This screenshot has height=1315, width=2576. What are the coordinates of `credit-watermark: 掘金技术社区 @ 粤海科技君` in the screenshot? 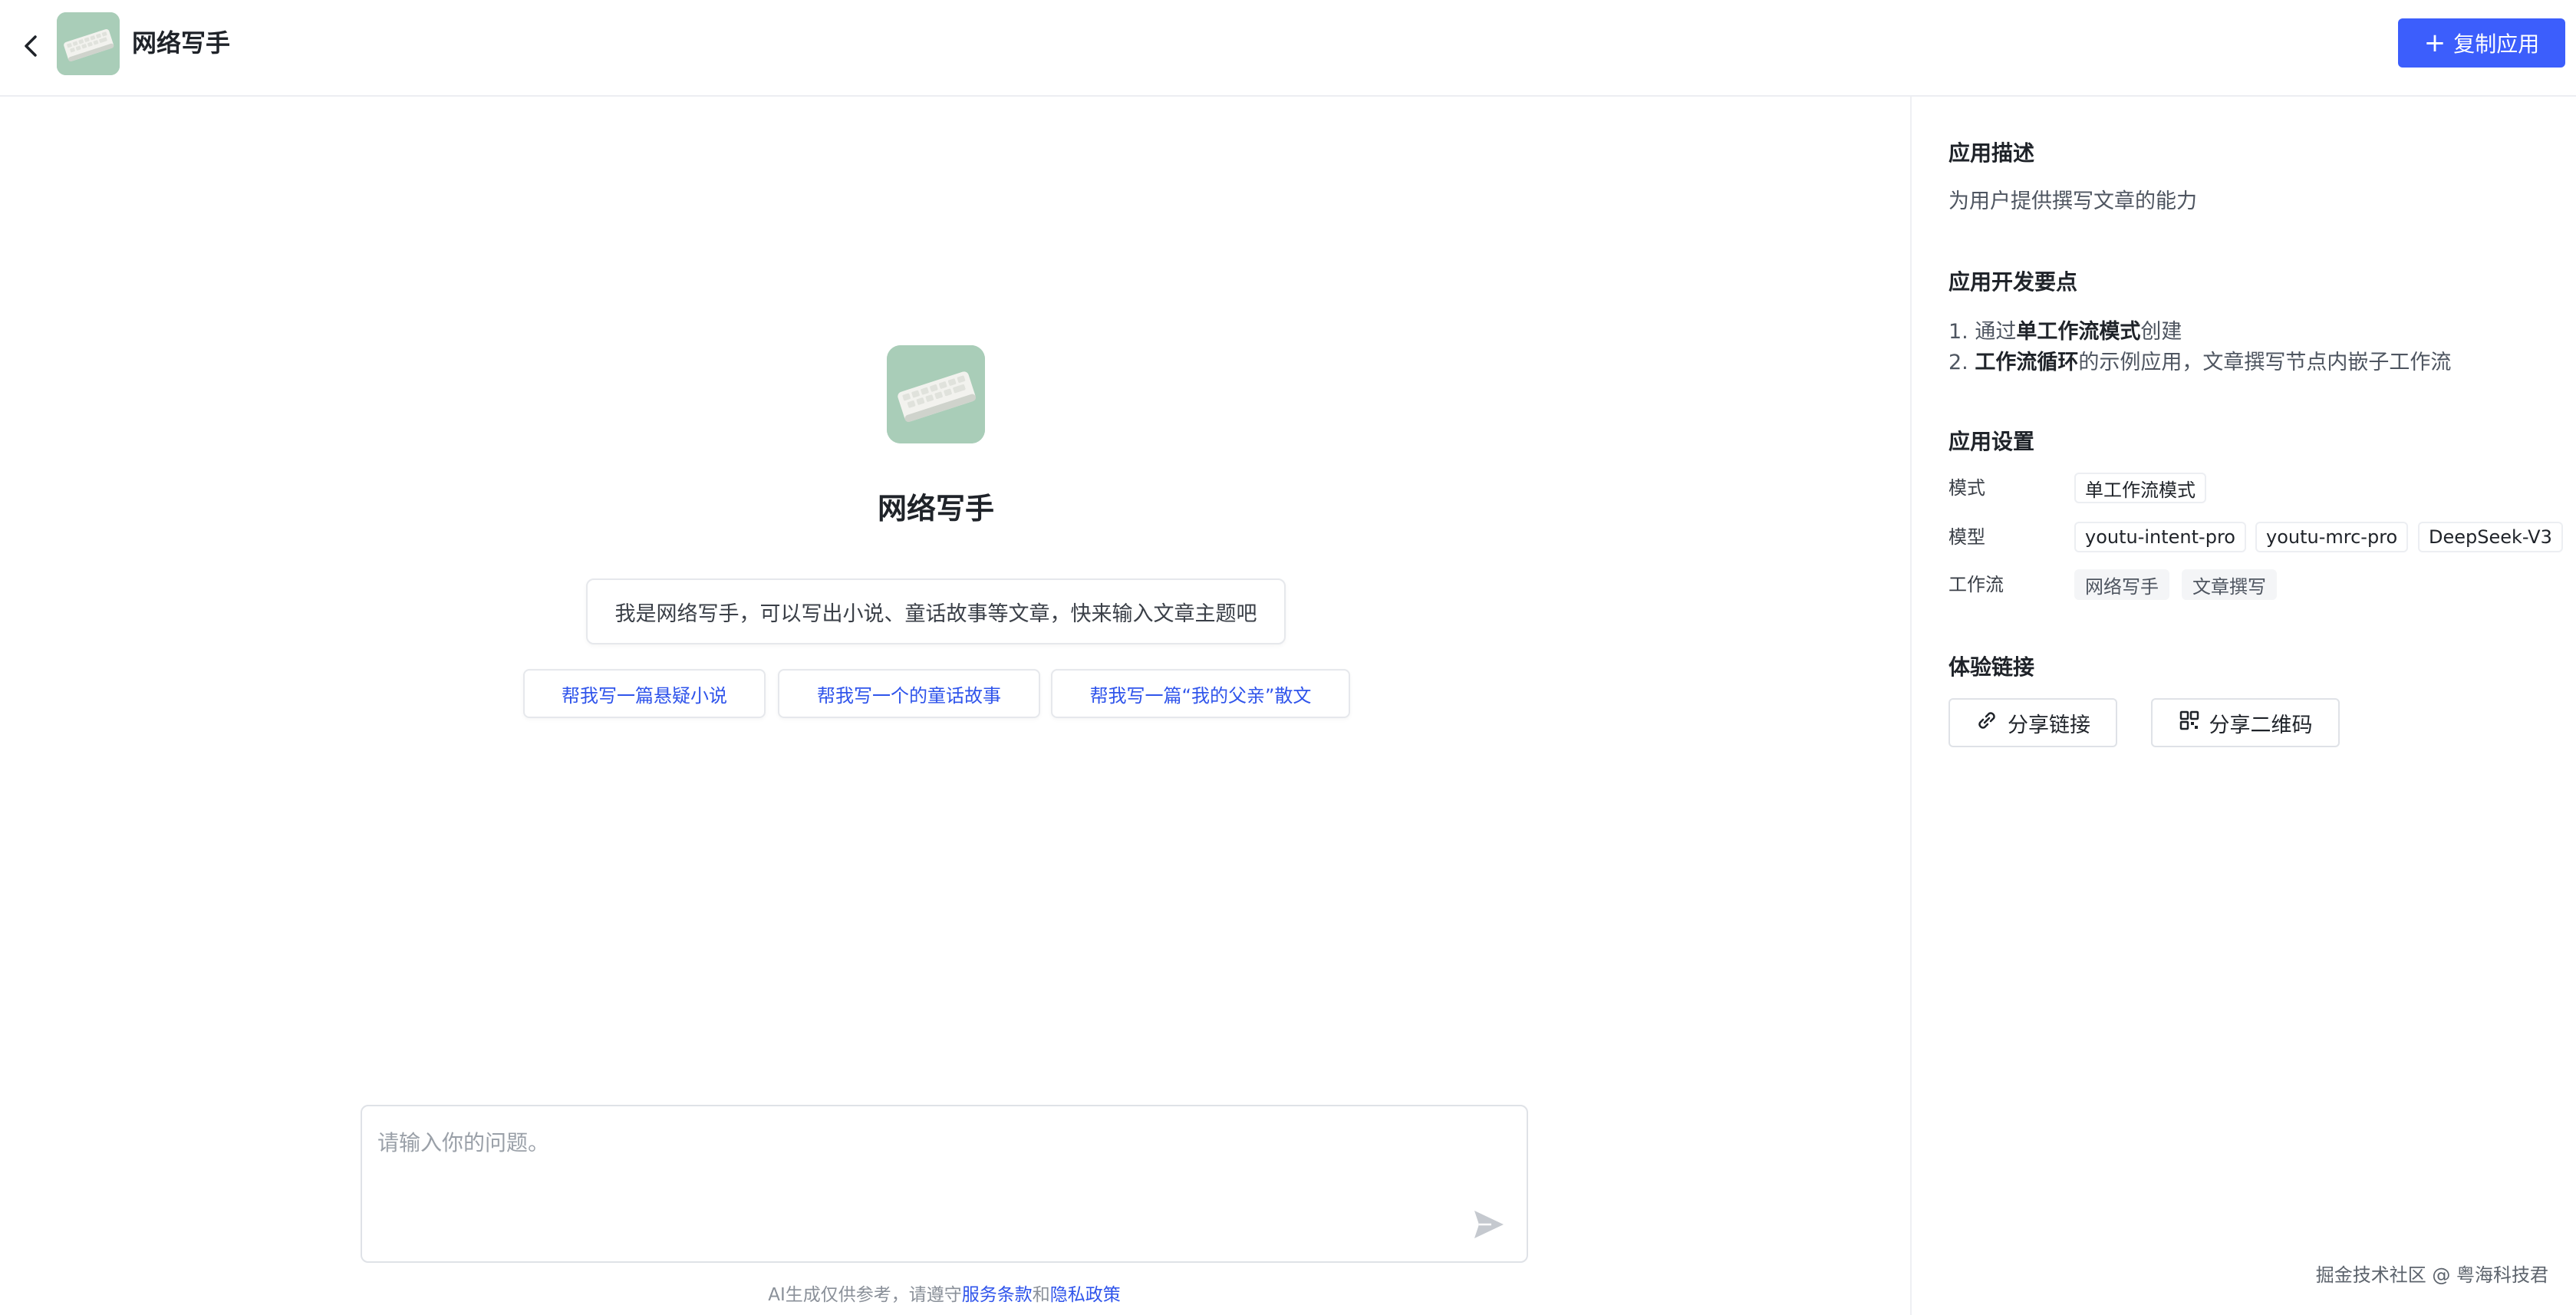 It's located at (2431, 1275).